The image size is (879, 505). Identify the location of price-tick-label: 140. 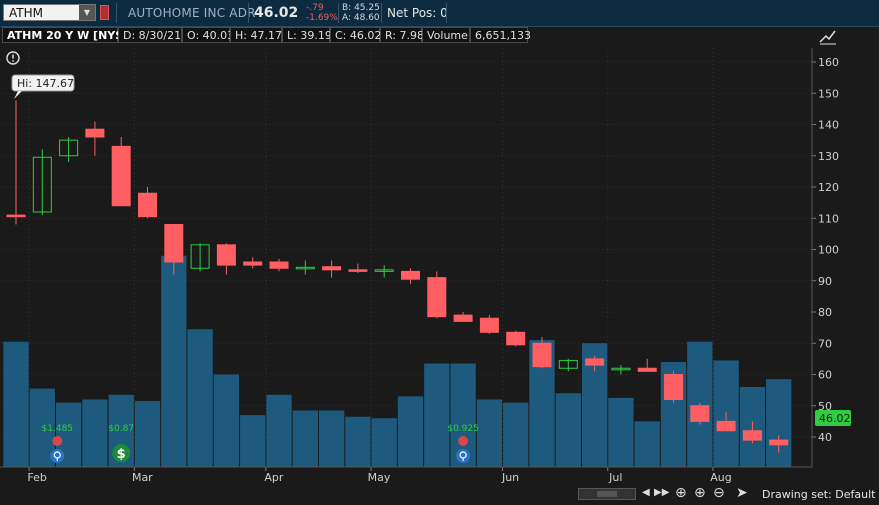
(828, 125).